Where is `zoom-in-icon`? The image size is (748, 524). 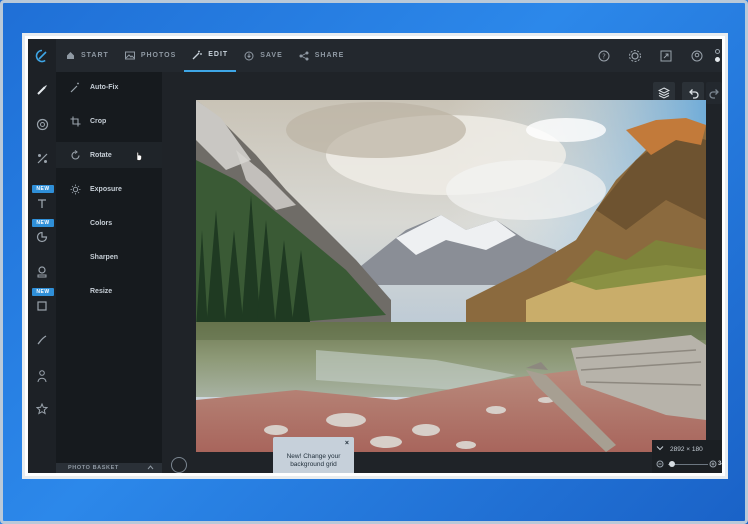
zoom-in-icon is located at coordinates (713, 464).